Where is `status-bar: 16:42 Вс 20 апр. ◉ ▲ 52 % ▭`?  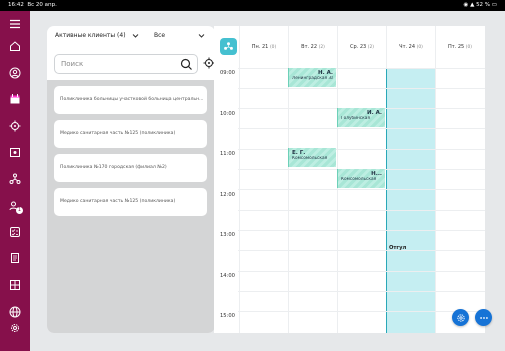 status-bar: 16:42 Вс 20 апр. ◉ ▲ 52 % ▭ is located at coordinates (252, 5).